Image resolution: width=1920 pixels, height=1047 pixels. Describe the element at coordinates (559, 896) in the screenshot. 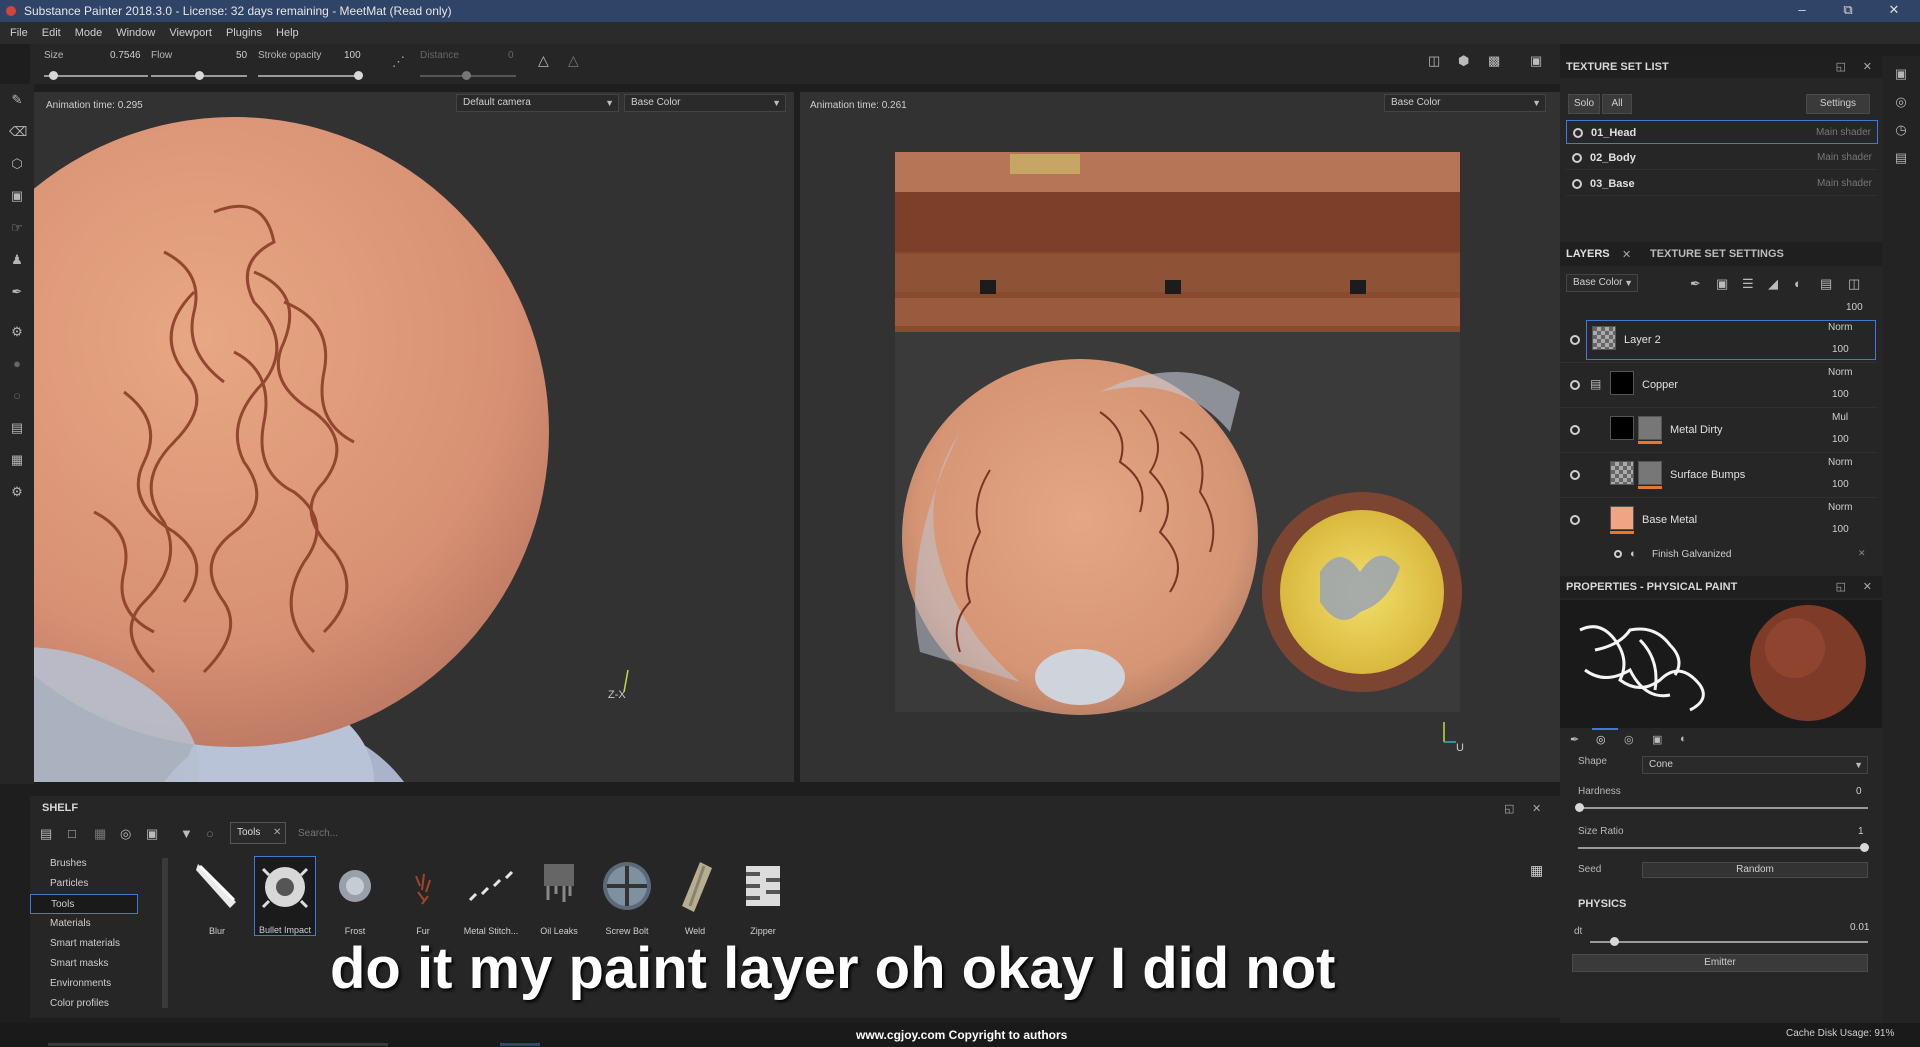

I see `shelf-item: Oil Leaks` at that location.